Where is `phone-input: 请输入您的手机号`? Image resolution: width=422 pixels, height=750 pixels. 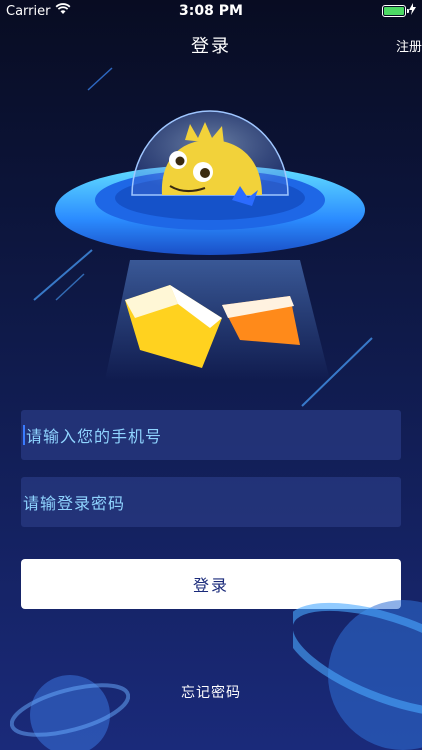 phone-input: 请输入您的手机号 is located at coordinates (211, 435).